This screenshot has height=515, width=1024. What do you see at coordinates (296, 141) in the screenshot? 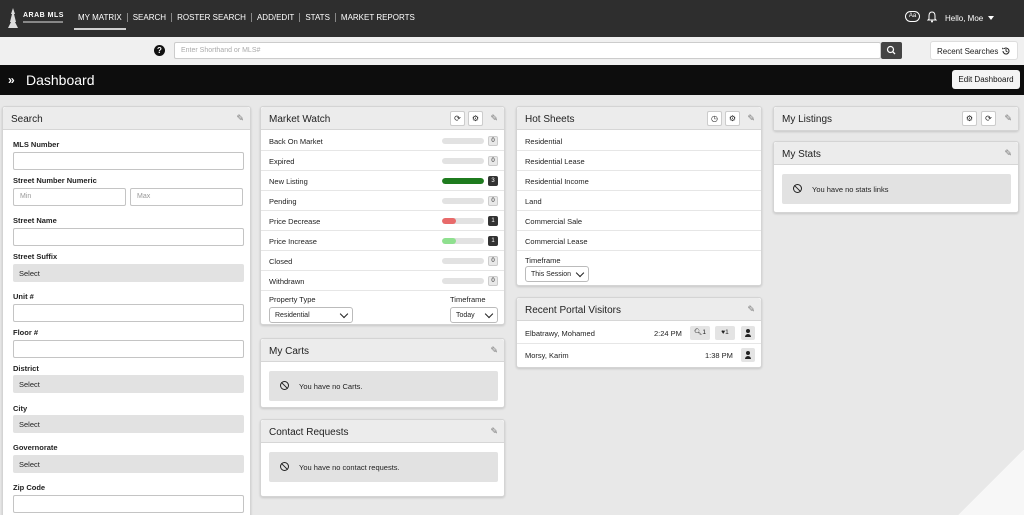
I see `market-watch-label: Back On Market` at bounding box center [296, 141].